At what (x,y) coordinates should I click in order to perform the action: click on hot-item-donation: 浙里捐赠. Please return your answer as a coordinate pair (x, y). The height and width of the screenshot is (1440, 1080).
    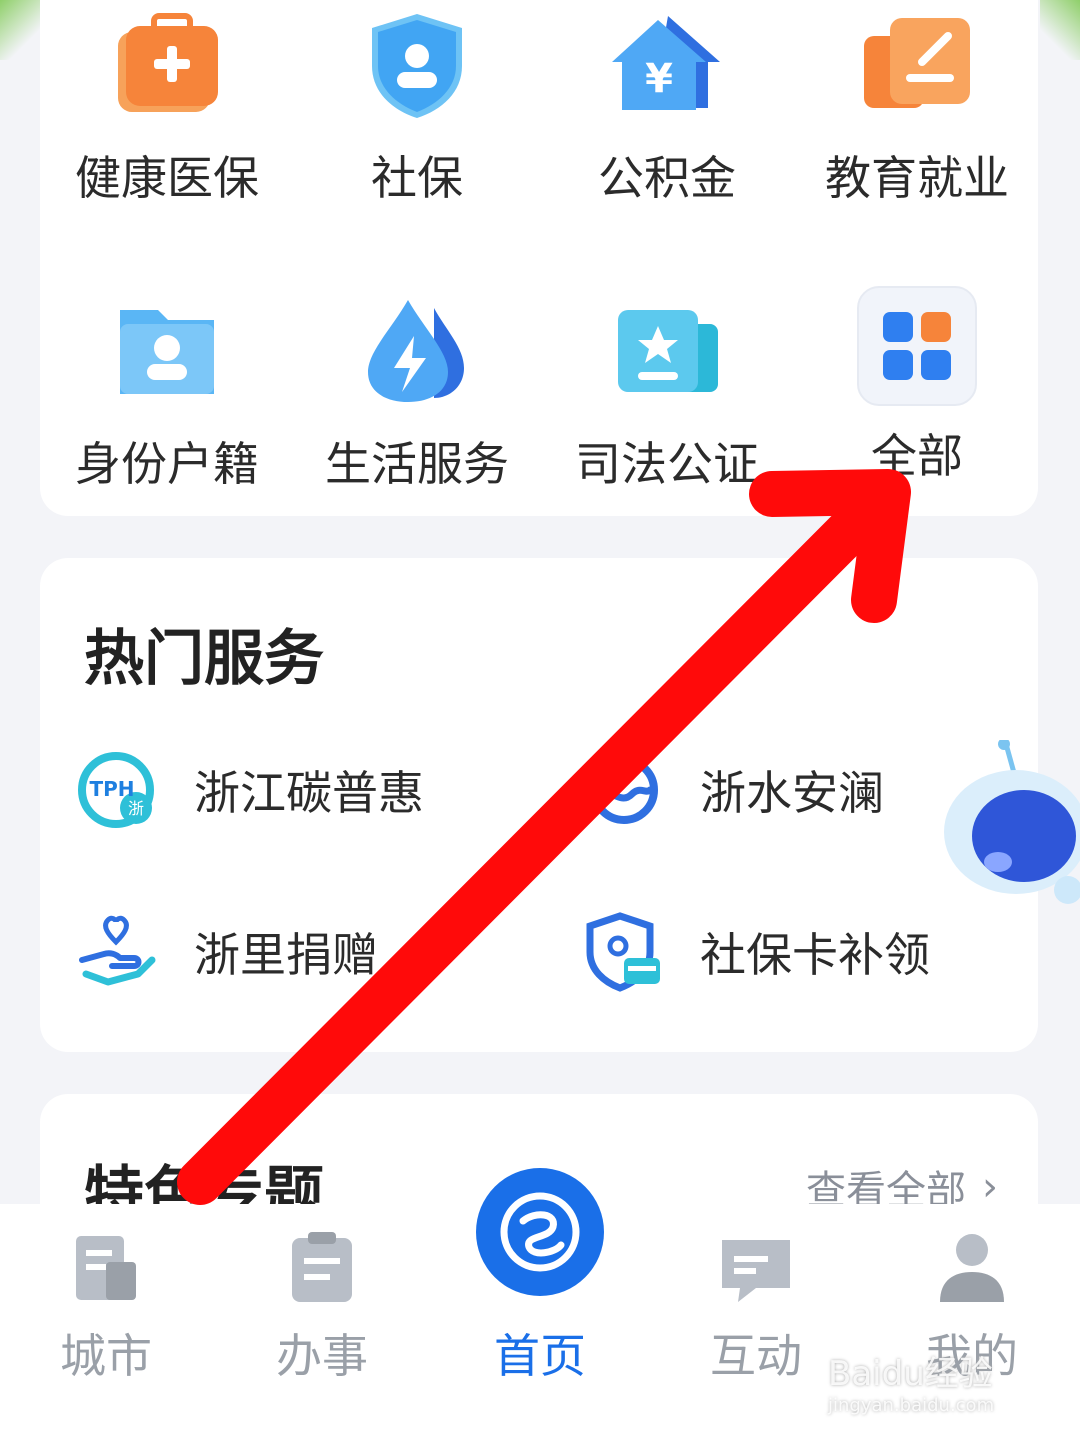
    Looking at the image, I should click on (228, 952).